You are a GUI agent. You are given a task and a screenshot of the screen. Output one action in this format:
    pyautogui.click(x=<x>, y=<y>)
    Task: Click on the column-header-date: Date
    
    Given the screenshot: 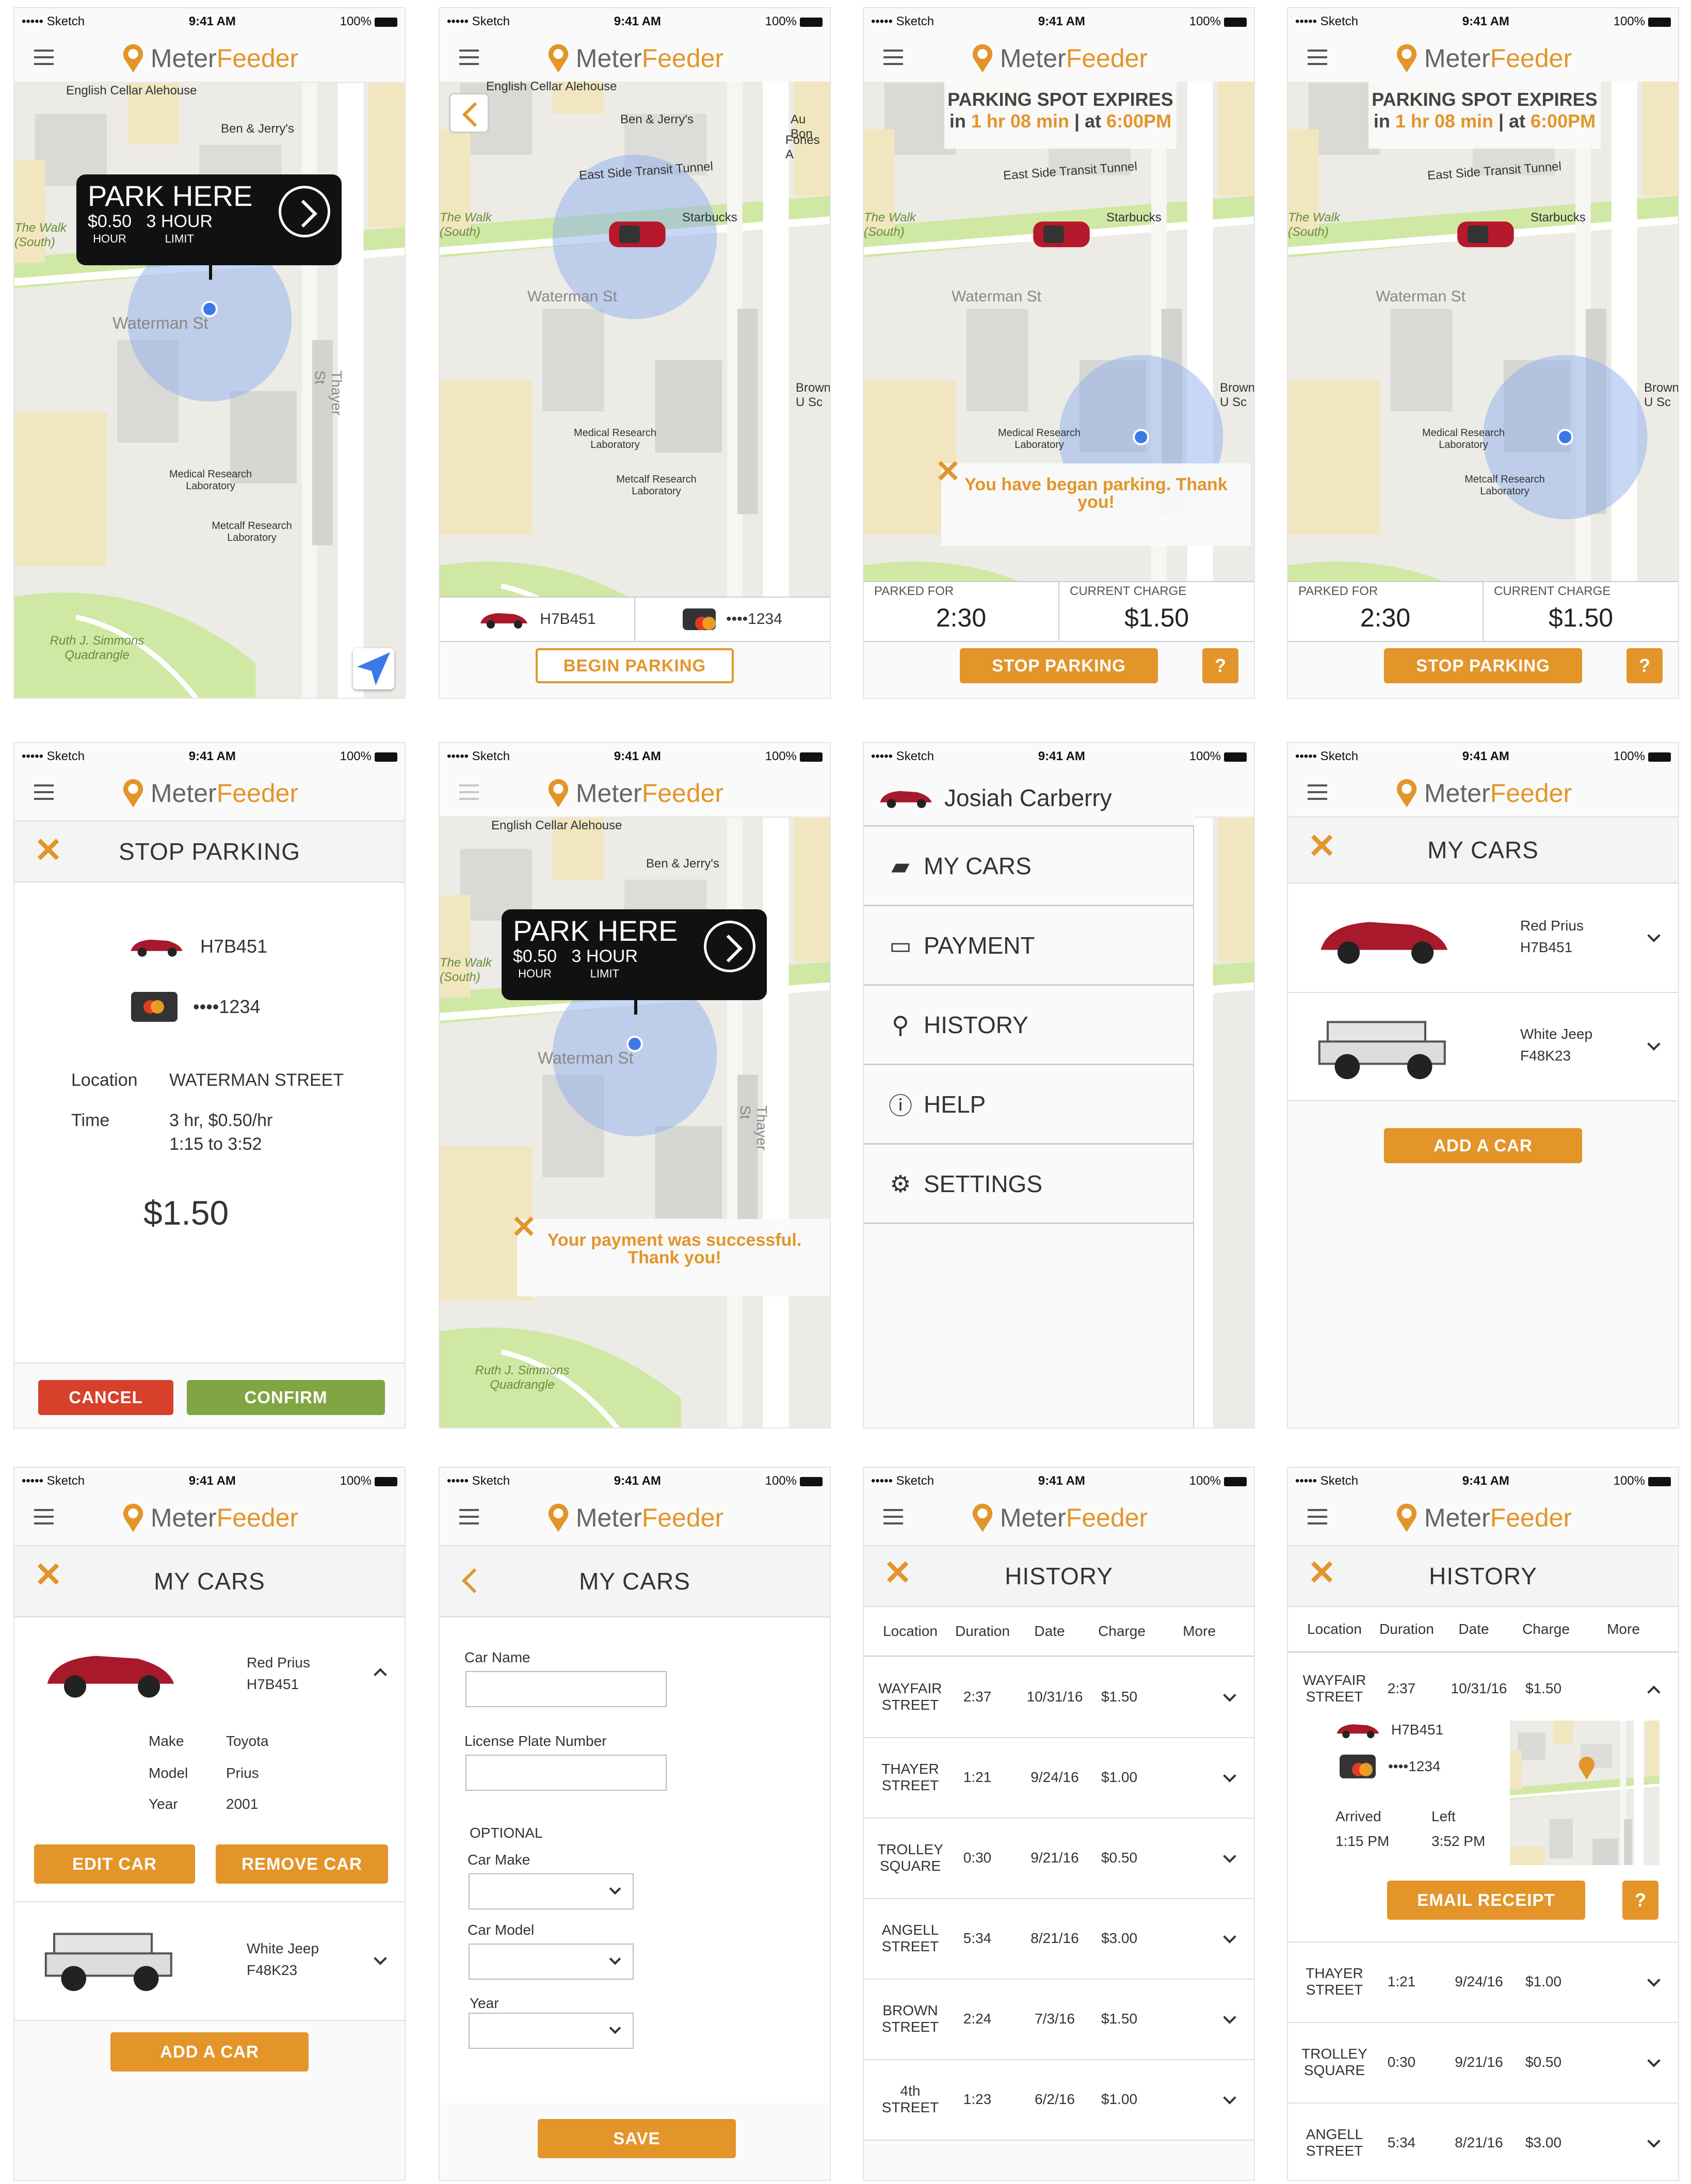 What is the action you would take?
    pyautogui.click(x=1049, y=1631)
    